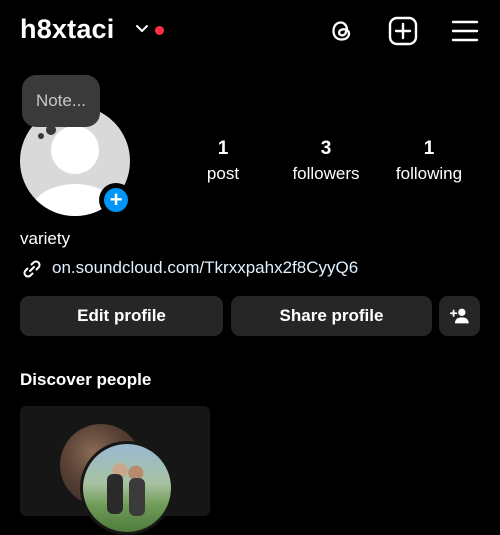 The height and width of the screenshot is (535, 500). Describe the element at coordinates (205, 268) in the screenshot. I see `profile-link: on.soundcloud.com/Tkrxxpahx2f8CyyQ6` at that location.